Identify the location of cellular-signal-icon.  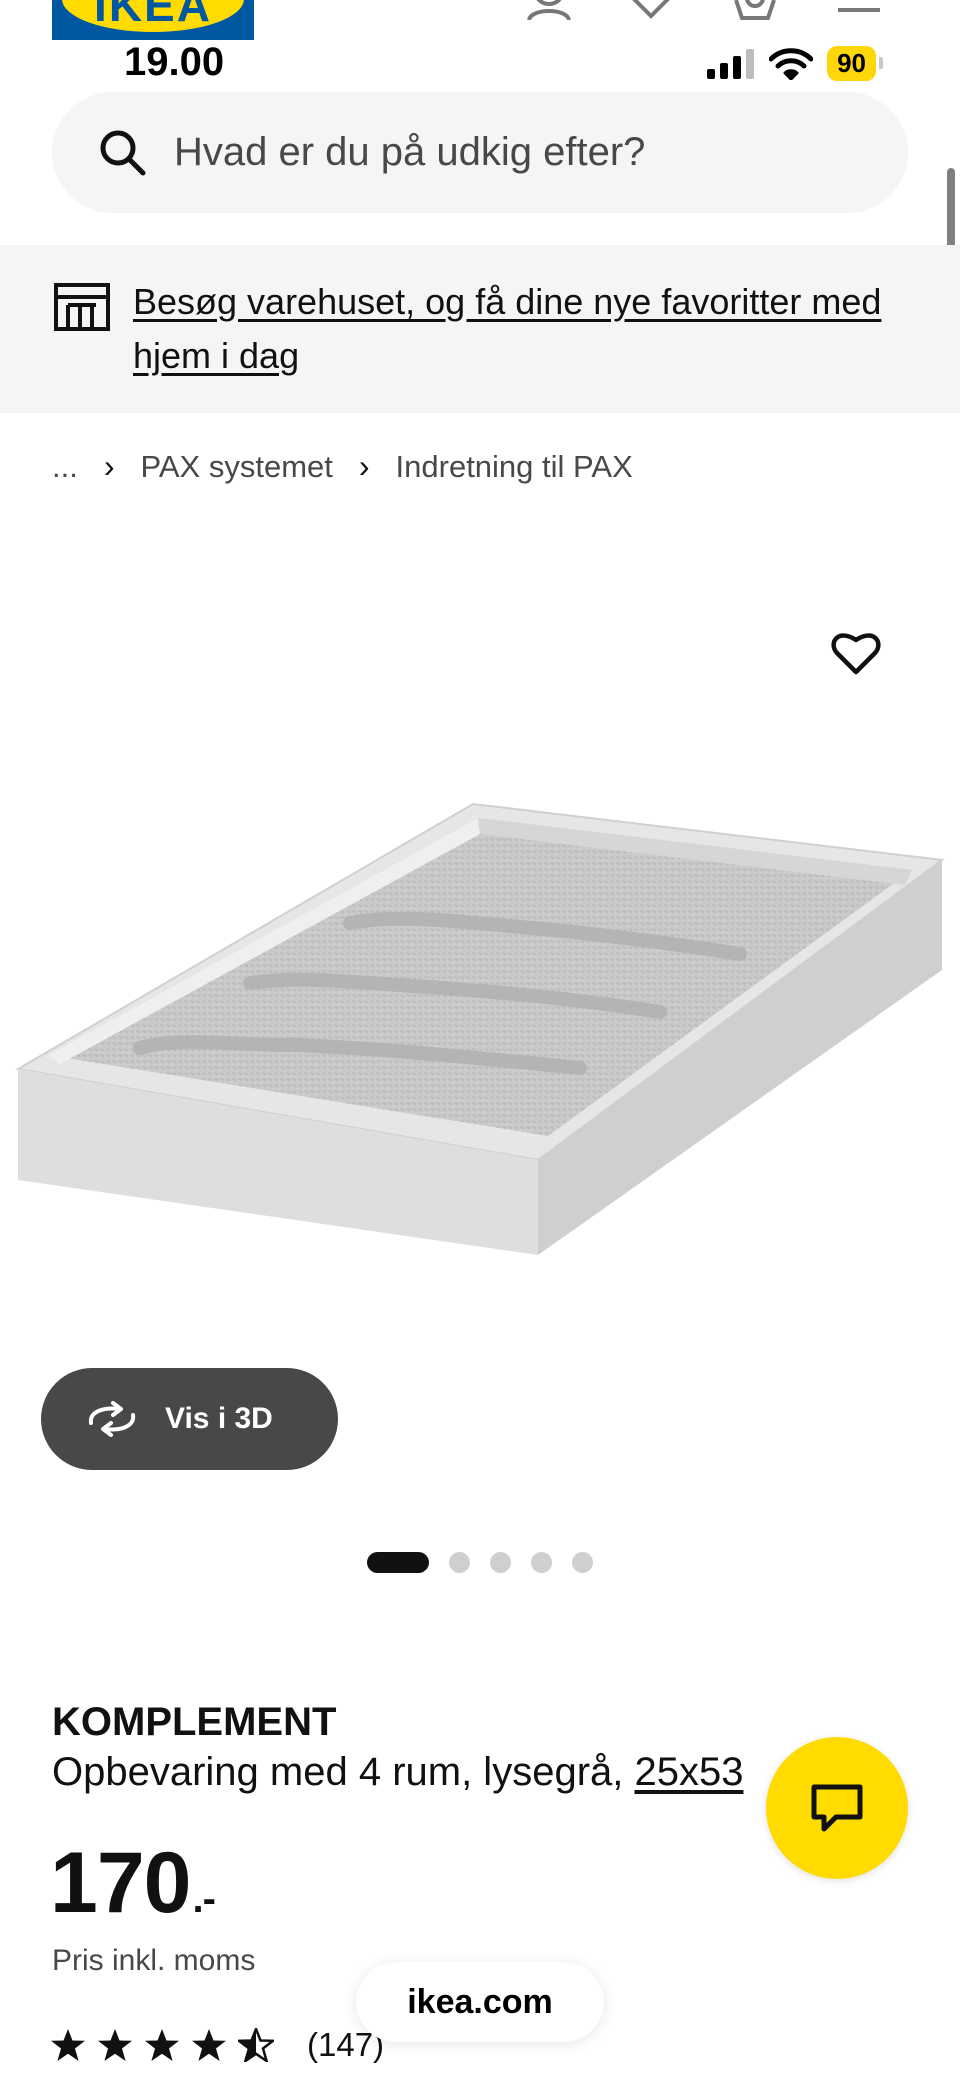
(731, 63).